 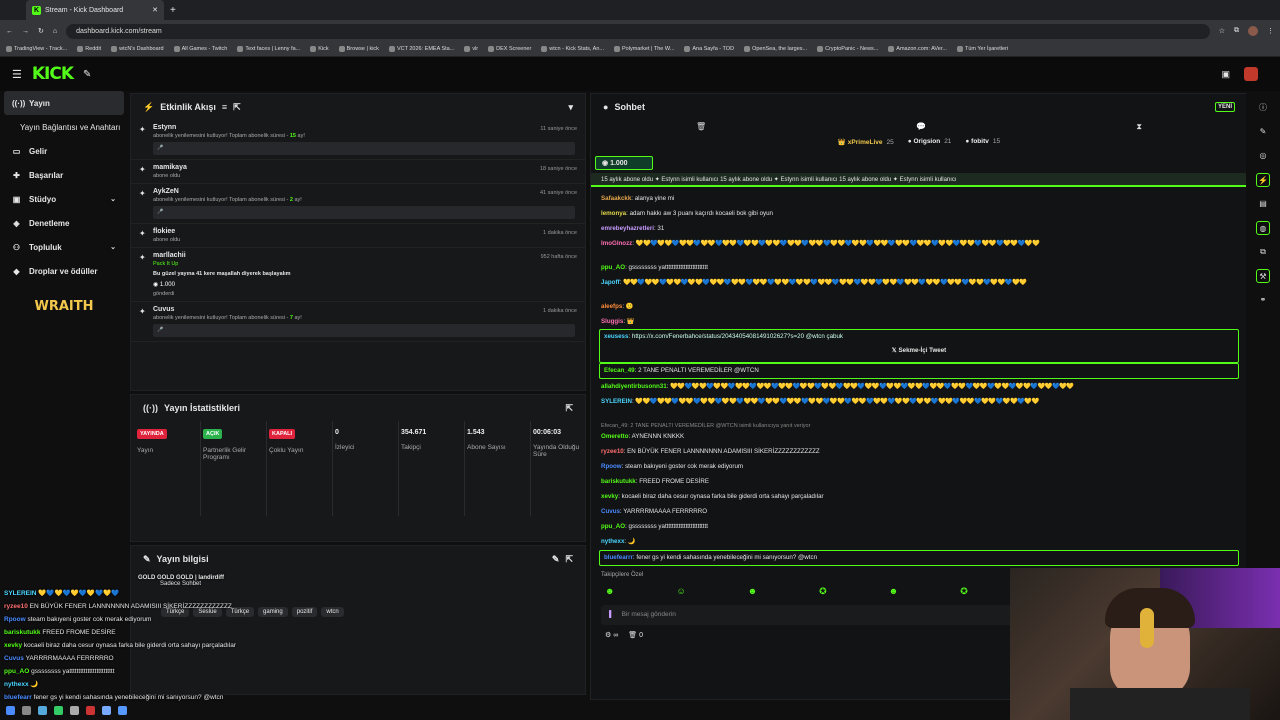 What do you see at coordinates (556, 559) in the screenshot?
I see `edit-icon: ✎` at bounding box center [556, 559].